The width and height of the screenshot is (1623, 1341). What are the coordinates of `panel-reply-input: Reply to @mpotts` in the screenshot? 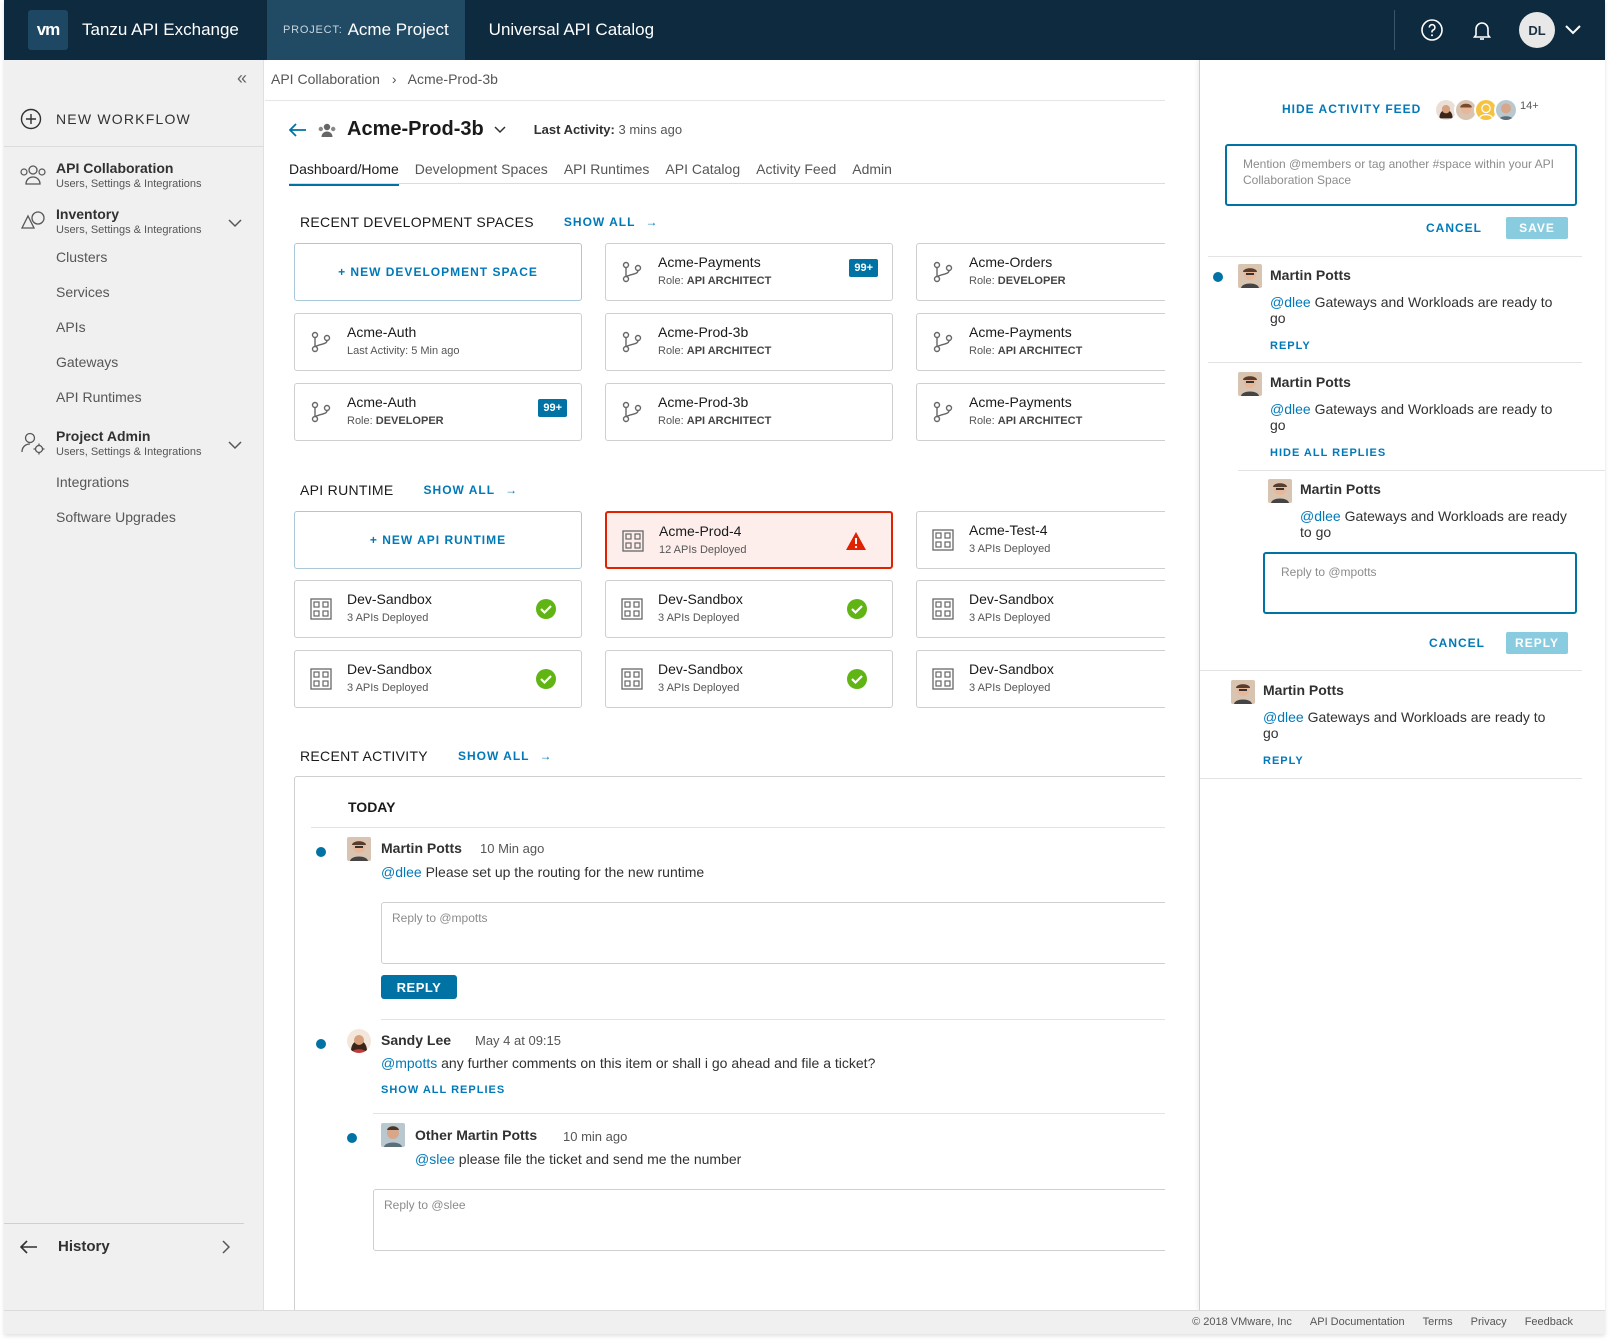 It's located at (1420, 583).